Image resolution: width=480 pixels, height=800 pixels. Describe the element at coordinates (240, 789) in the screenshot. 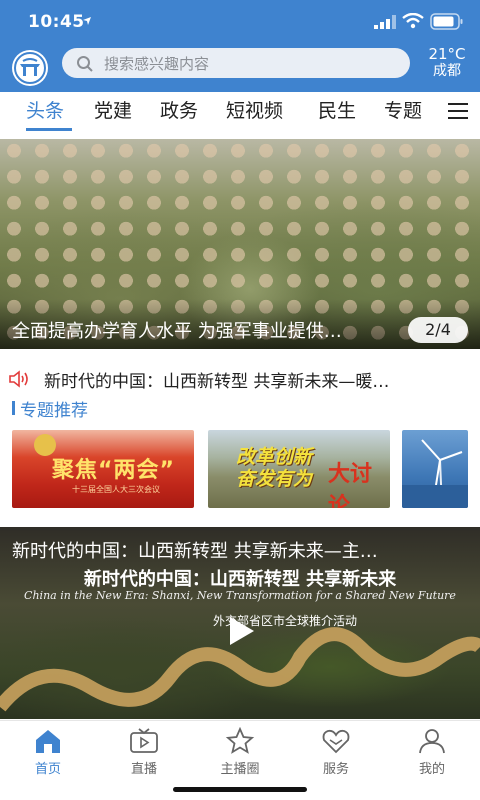

I see `home-indicator` at that location.